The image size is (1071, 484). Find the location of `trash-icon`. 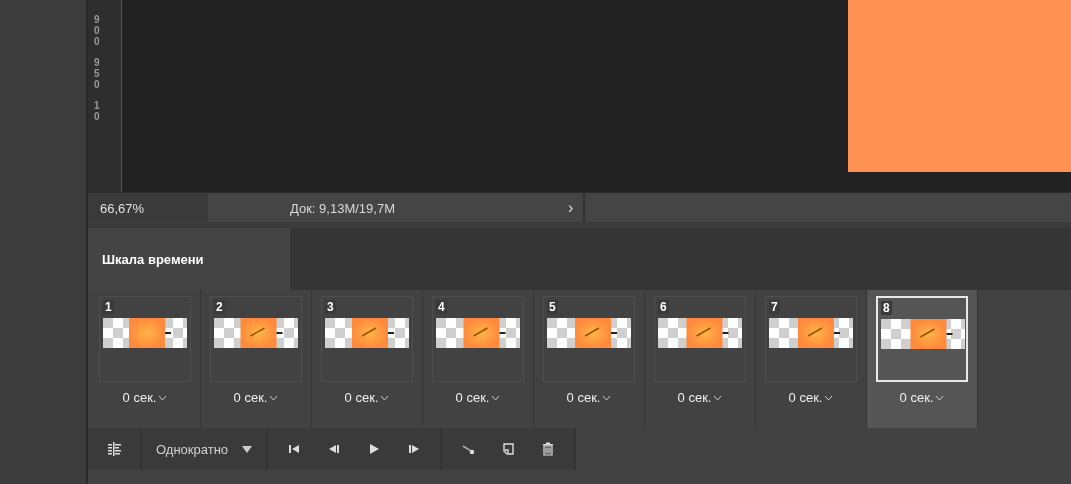

trash-icon is located at coordinates (548, 449).